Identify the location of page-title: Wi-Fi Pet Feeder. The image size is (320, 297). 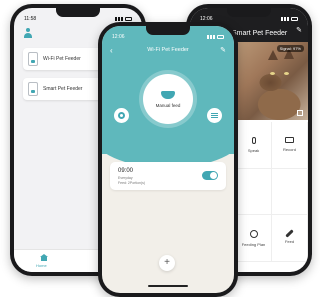
(168, 50).